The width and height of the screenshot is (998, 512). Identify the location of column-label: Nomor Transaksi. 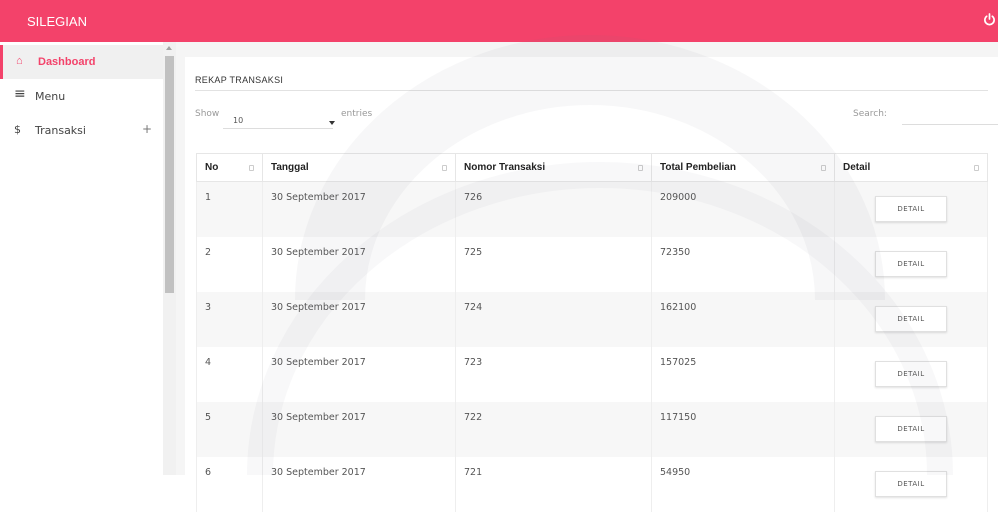
(505, 167).